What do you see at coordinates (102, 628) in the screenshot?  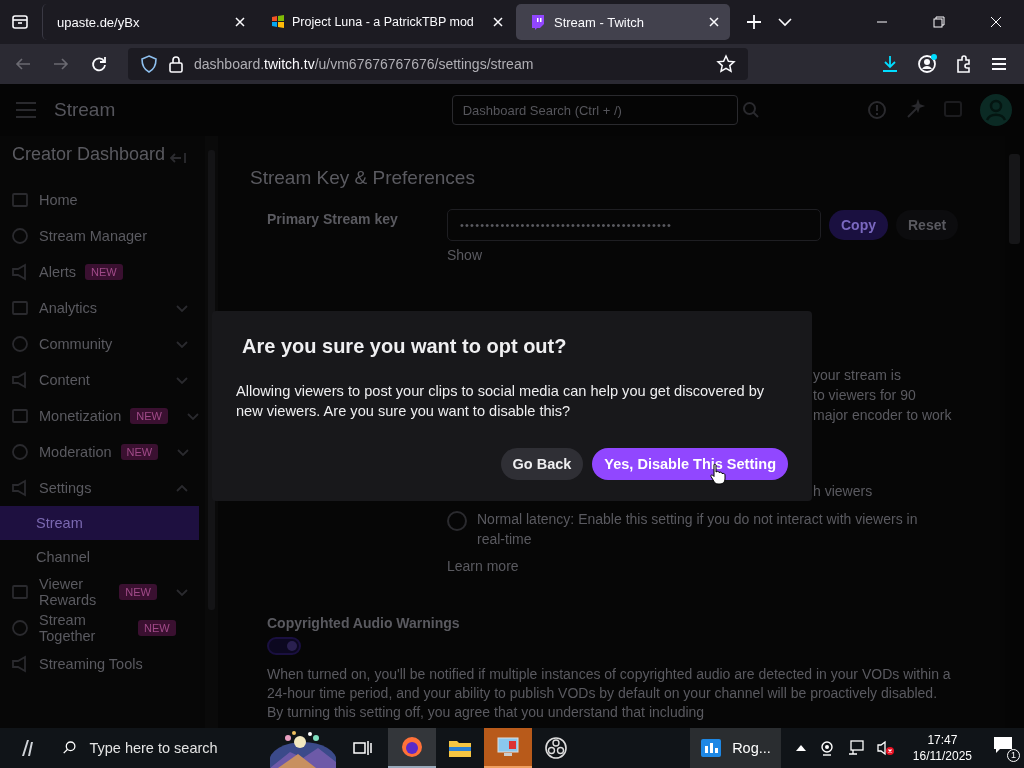 I see `sidebar-item: Stream Together NEW` at bounding box center [102, 628].